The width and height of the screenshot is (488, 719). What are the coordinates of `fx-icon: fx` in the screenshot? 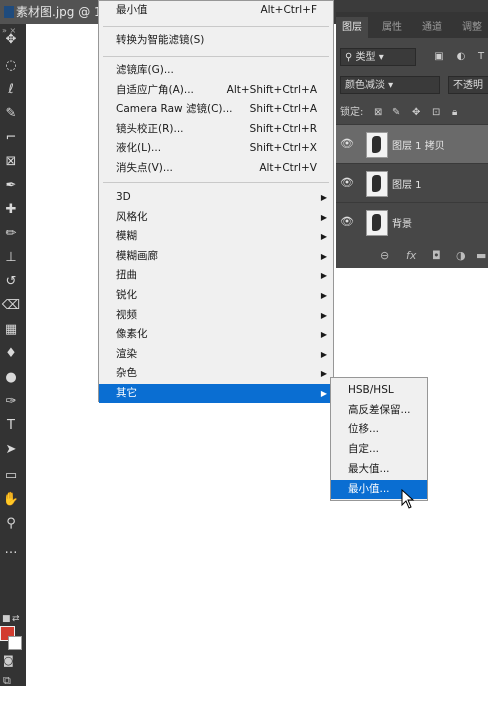 It's located at (411, 256).